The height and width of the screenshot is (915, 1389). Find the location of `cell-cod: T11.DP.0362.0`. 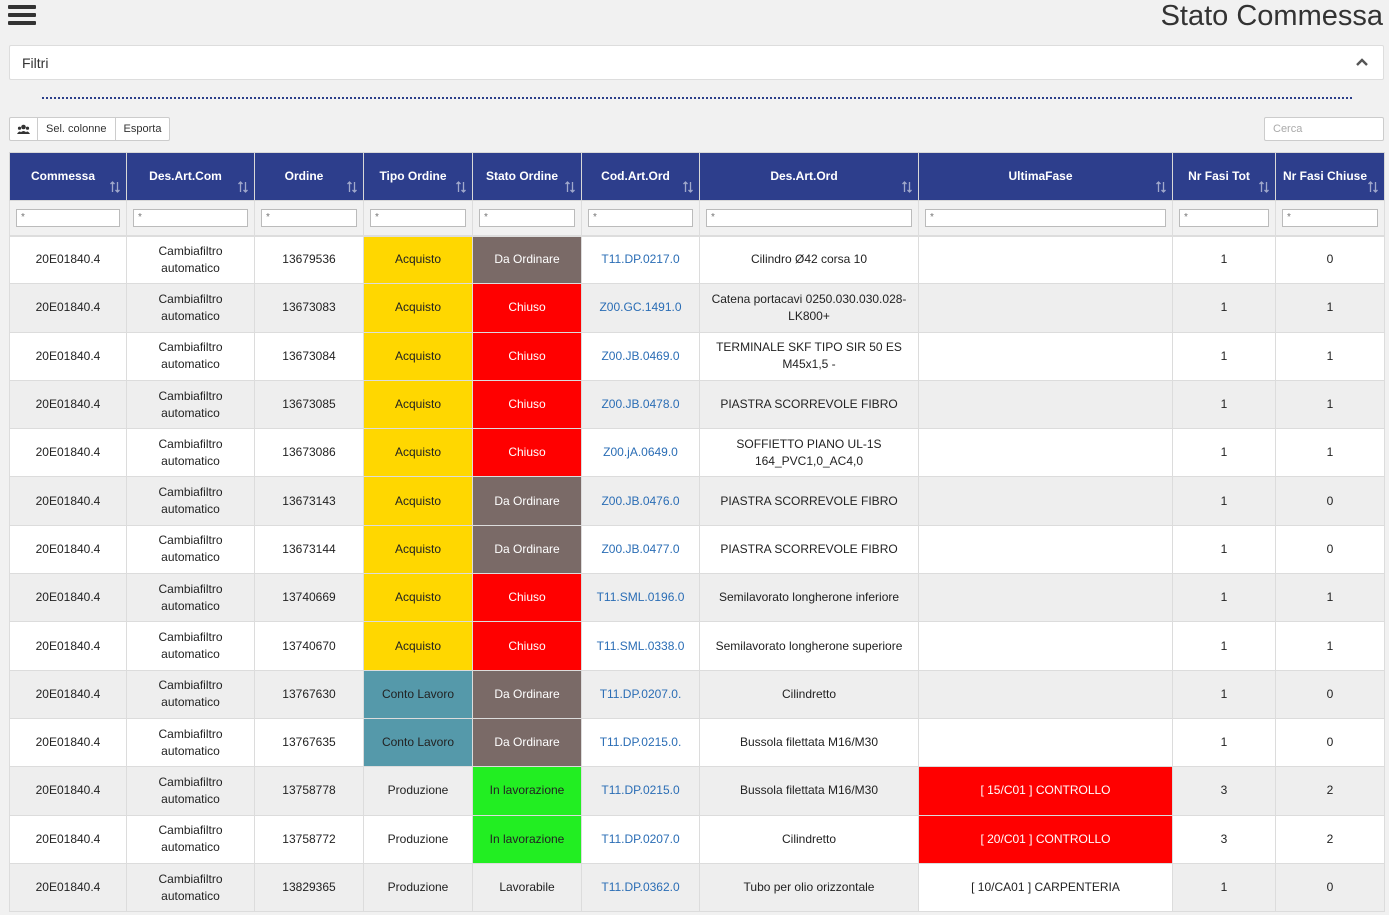

cell-cod: T11.DP.0362.0 is located at coordinates (640, 887).